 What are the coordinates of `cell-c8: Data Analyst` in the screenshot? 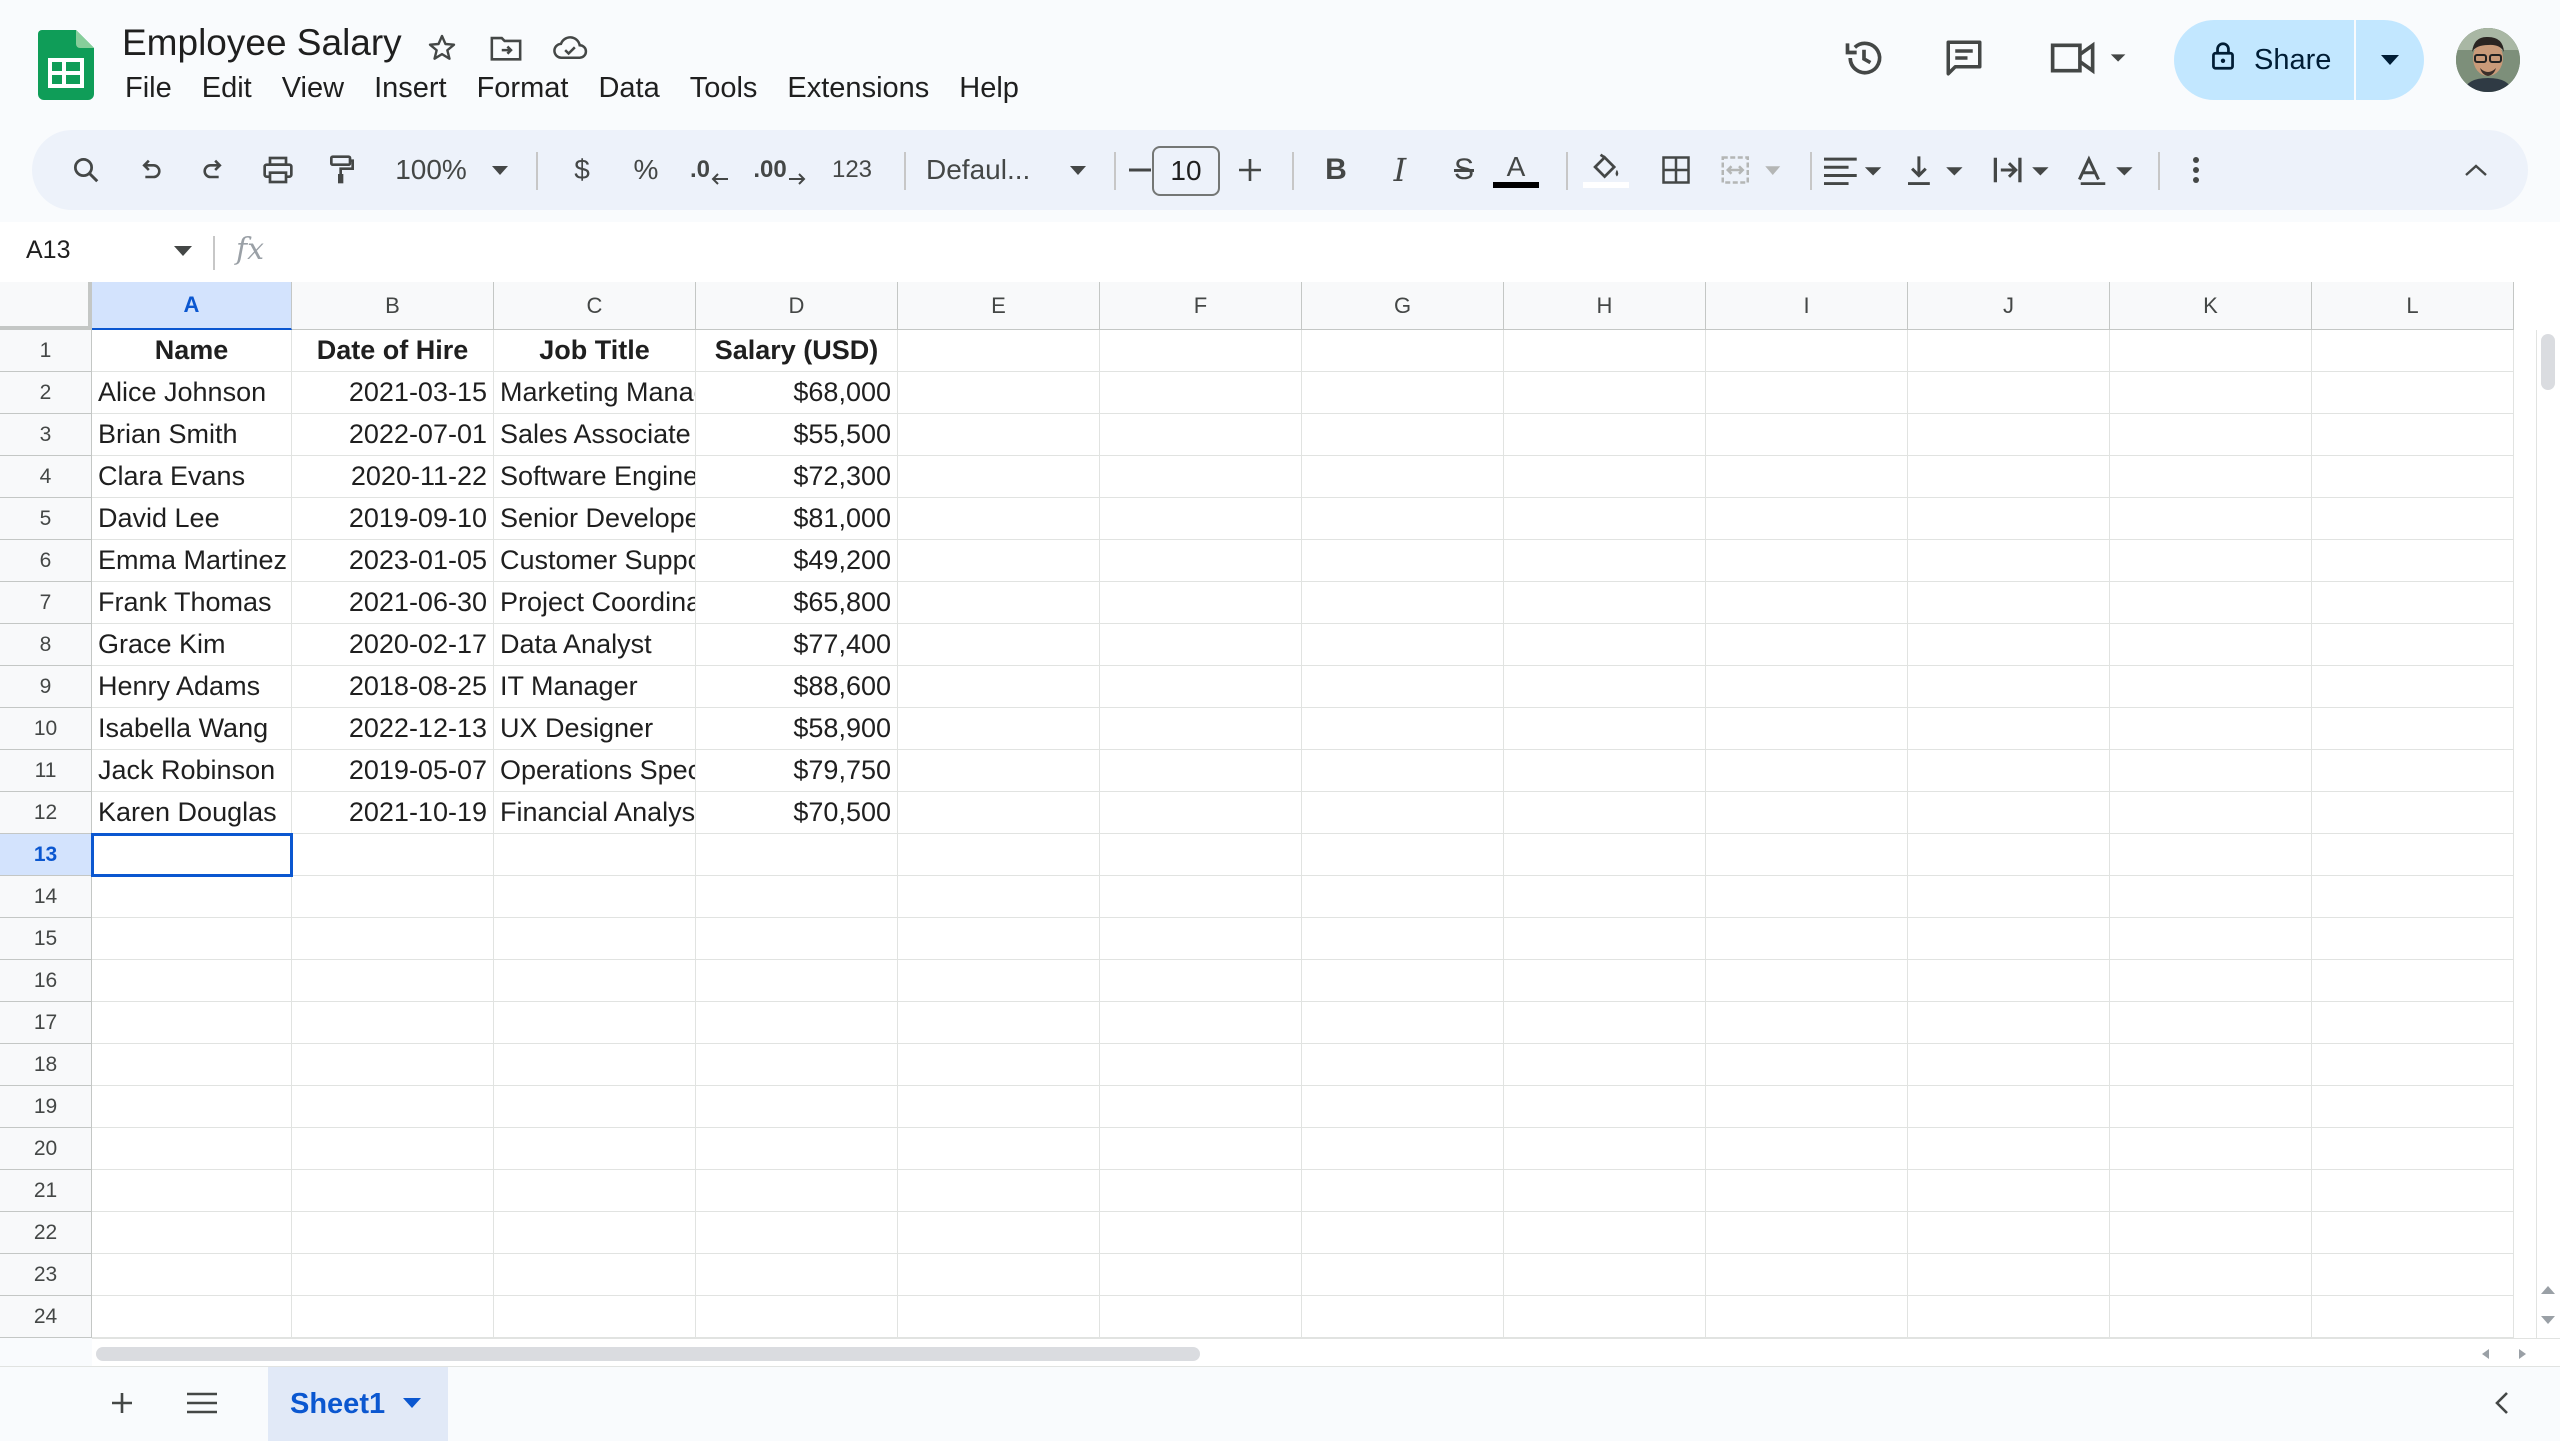 It's located at (595, 645).